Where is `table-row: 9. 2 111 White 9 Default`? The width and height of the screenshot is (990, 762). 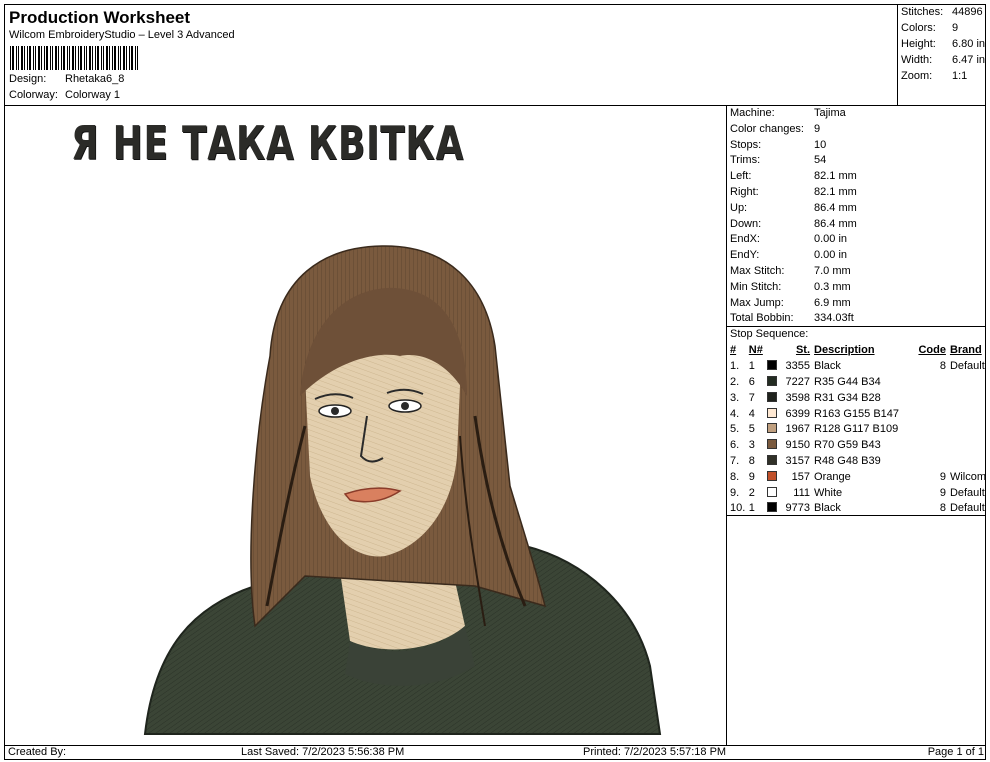 table-row: 9. 2 111 White 9 Default is located at coordinates (856, 493).